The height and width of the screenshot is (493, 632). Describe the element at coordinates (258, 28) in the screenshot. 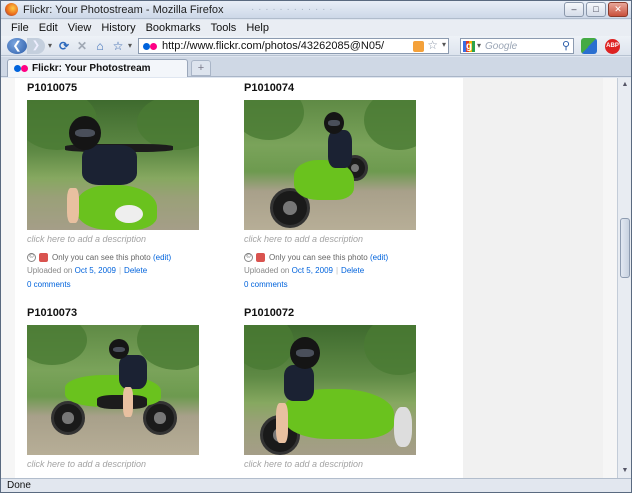

I see `menu-help: Help` at that location.